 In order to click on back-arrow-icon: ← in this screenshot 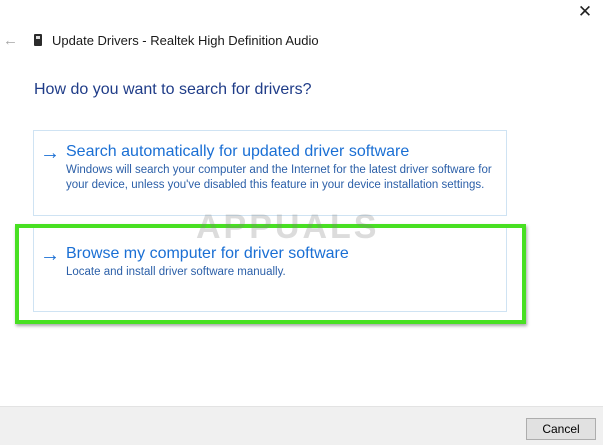, I will do `click(10, 40)`.